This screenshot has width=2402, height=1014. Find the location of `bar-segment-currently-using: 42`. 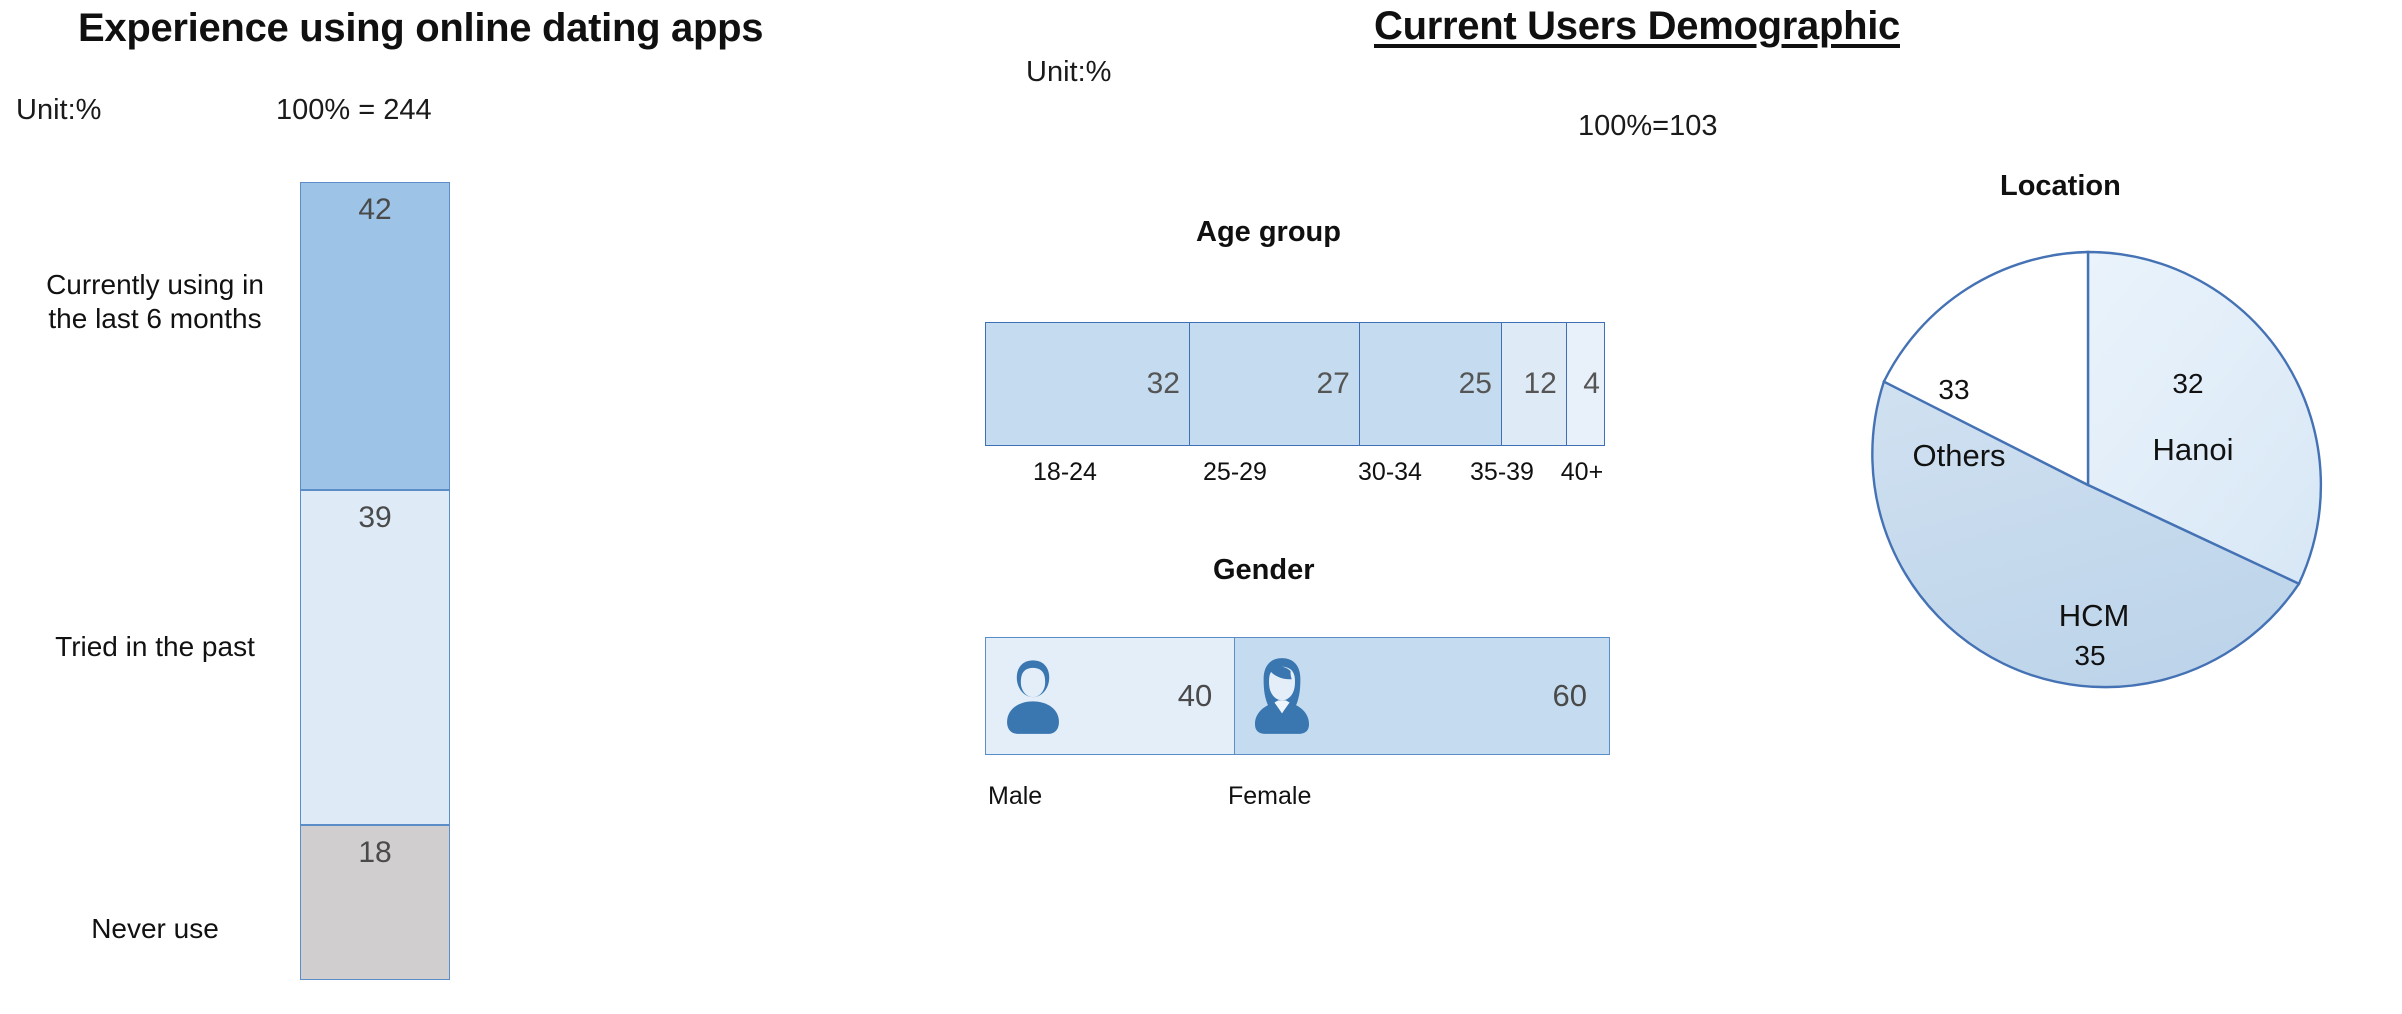

bar-segment-currently-using: 42 is located at coordinates (375, 336).